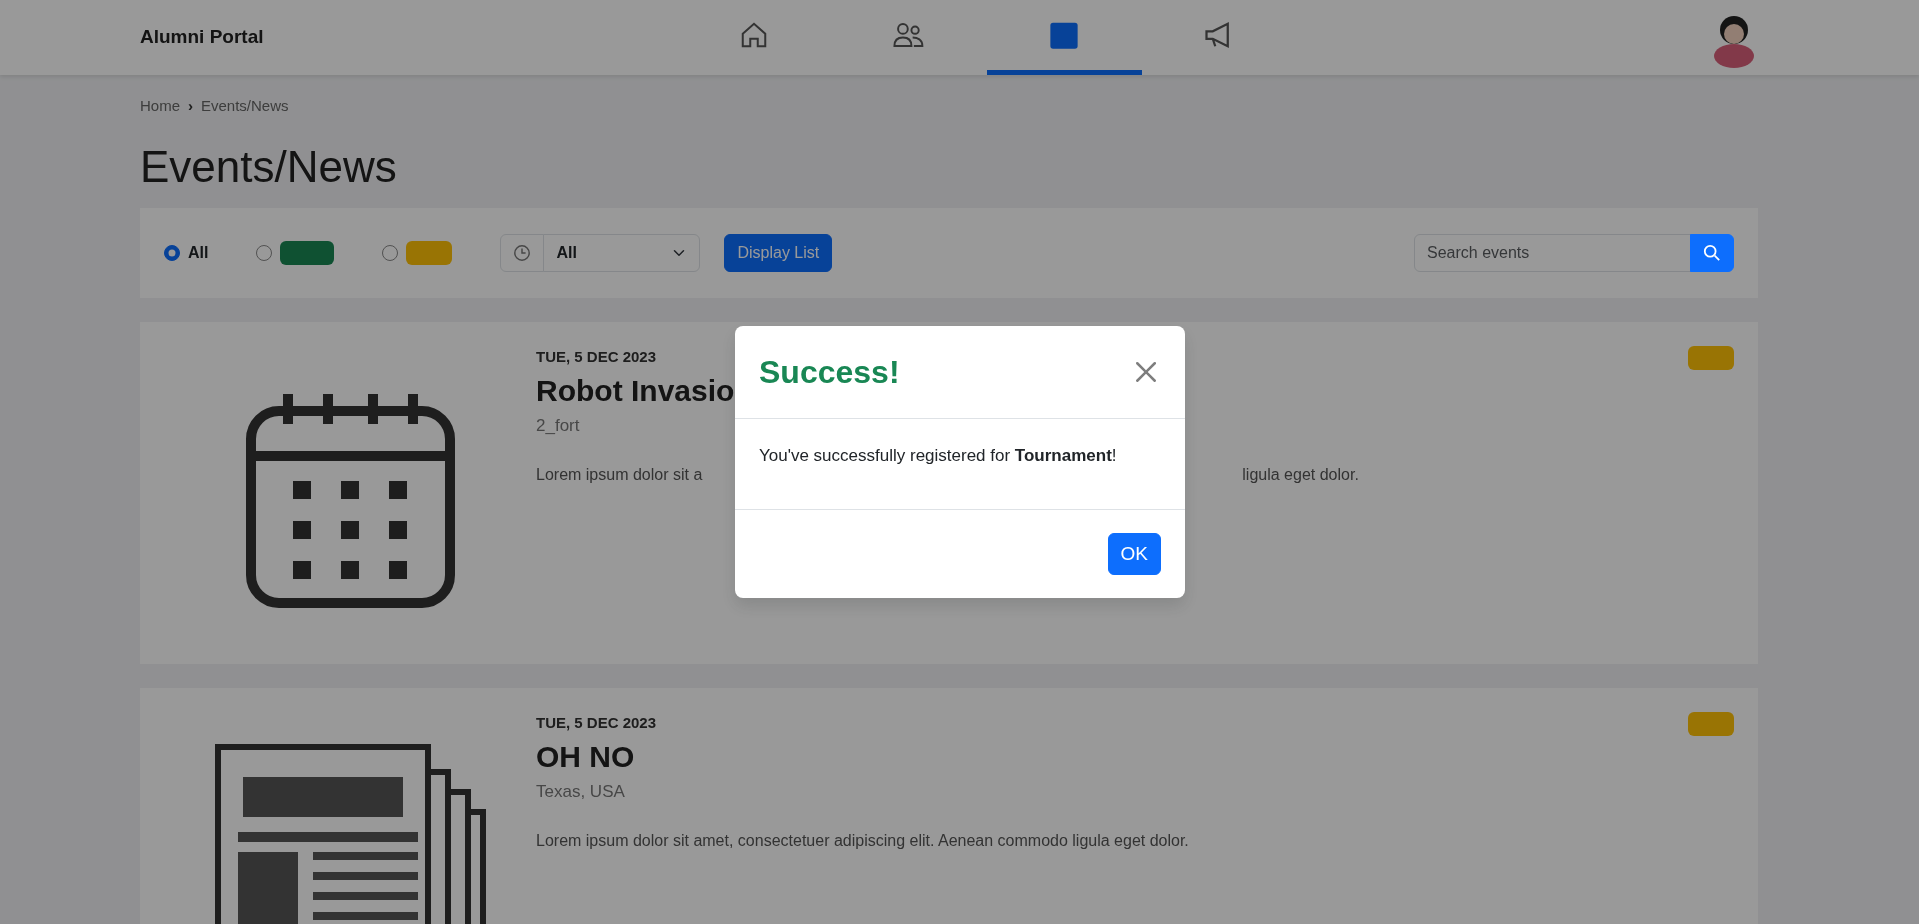  I want to click on page-title: Events/News, so click(269, 166).